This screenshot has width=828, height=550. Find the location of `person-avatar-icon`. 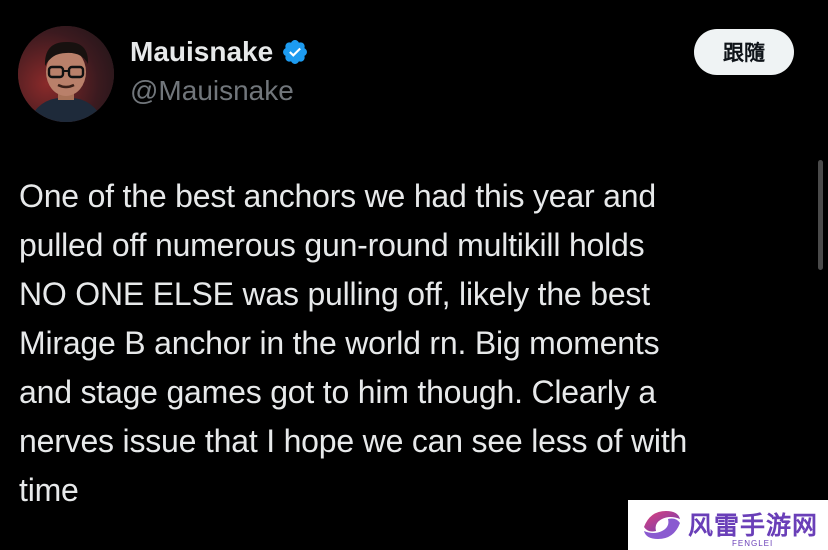

person-avatar-icon is located at coordinates (66, 74).